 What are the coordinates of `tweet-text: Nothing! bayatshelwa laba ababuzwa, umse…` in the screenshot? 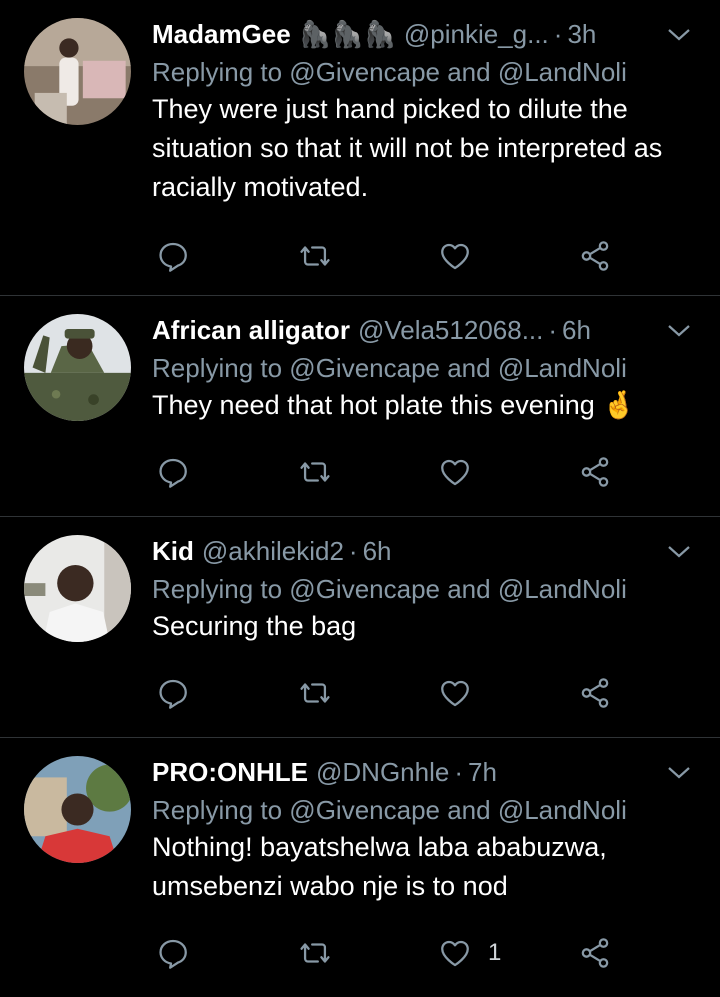 It's located at (379, 866).